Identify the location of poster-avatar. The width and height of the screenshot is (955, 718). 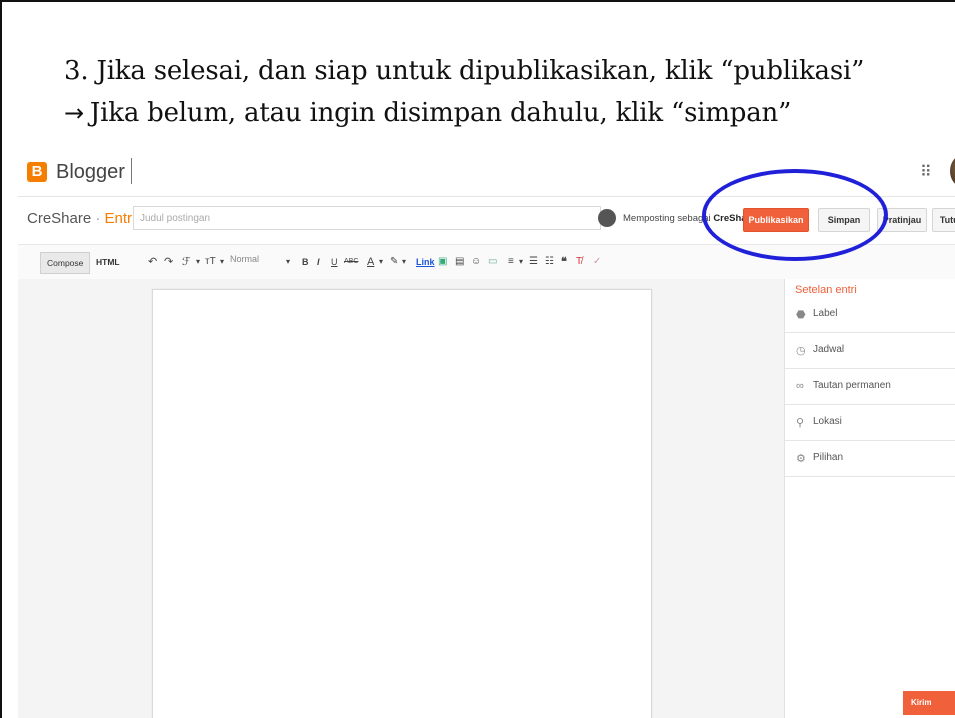
(607, 218).